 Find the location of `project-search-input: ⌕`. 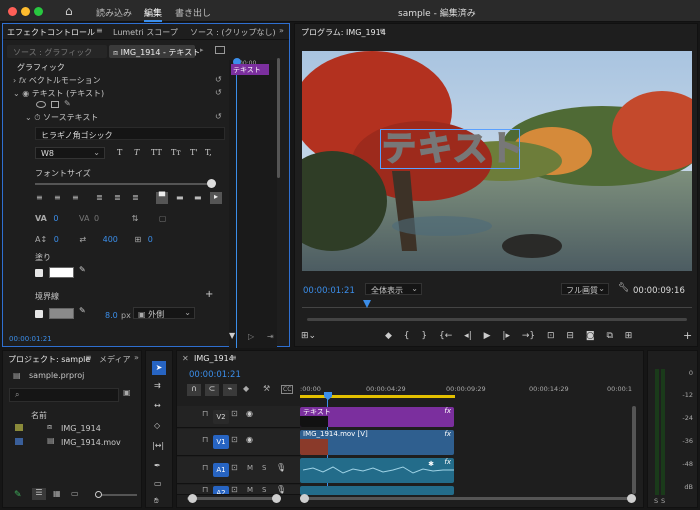

project-search-input: ⌕ is located at coordinates (64, 395).